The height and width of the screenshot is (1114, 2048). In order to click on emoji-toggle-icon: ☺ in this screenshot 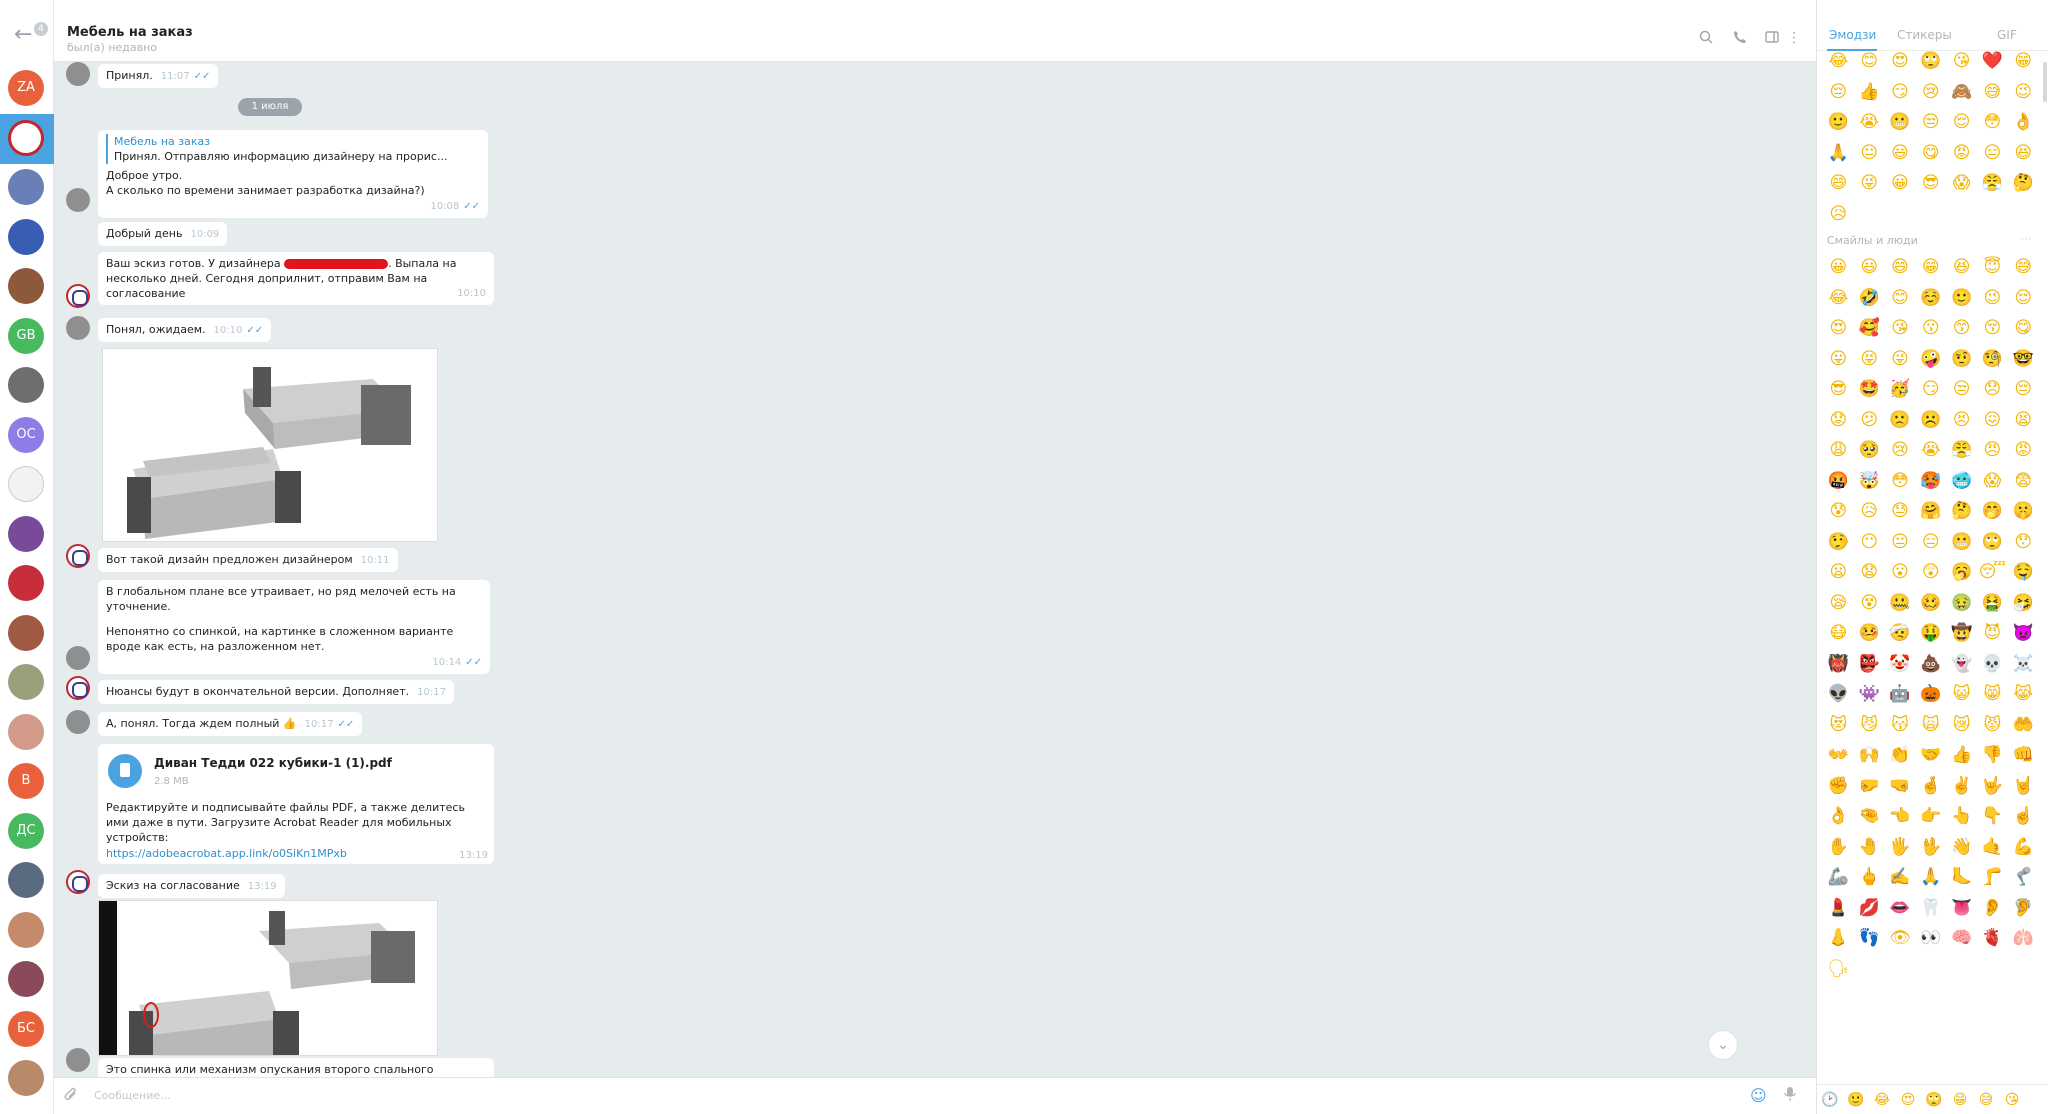, I will do `click(1758, 1095)`.